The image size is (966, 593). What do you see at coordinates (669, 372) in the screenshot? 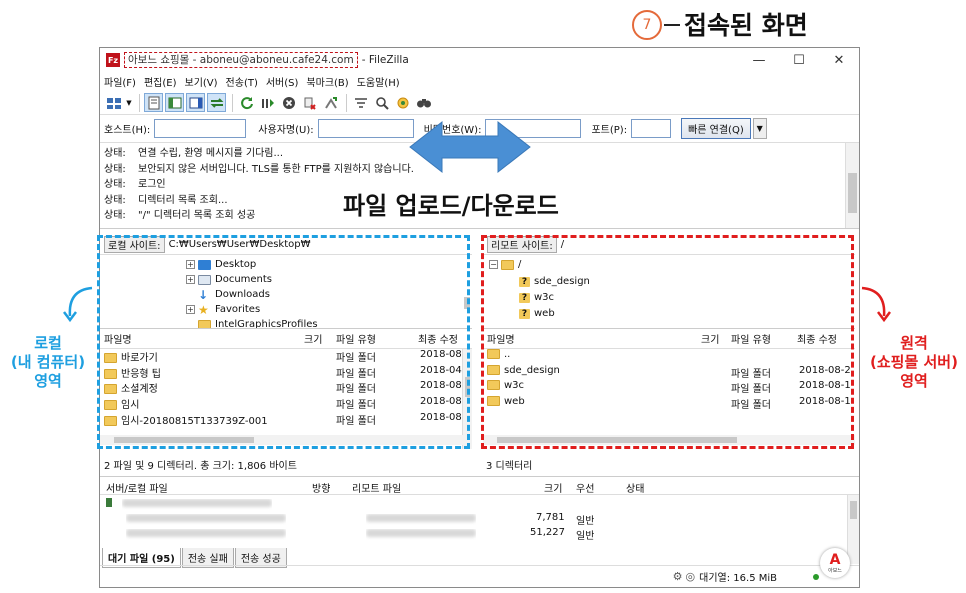
I see `list-item: sde_design 파일 폴더 2018-08-2` at bounding box center [669, 372].